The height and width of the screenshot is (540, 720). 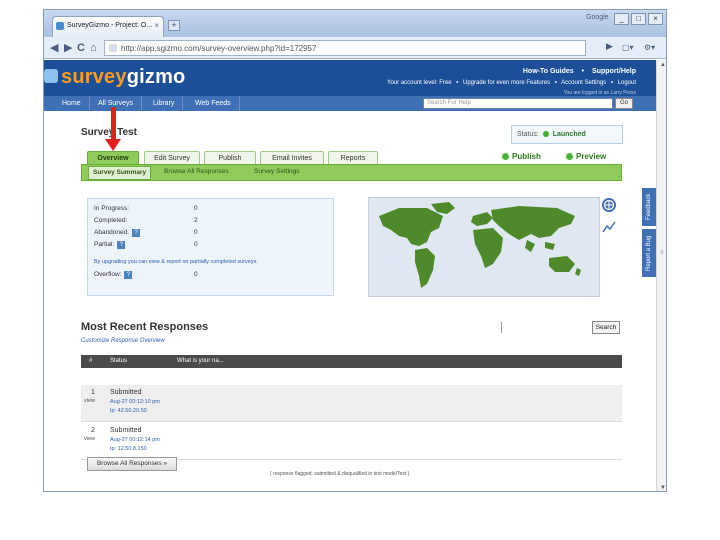 What do you see at coordinates (109, 132) in the screenshot?
I see `survey-title: Survey Test` at bounding box center [109, 132].